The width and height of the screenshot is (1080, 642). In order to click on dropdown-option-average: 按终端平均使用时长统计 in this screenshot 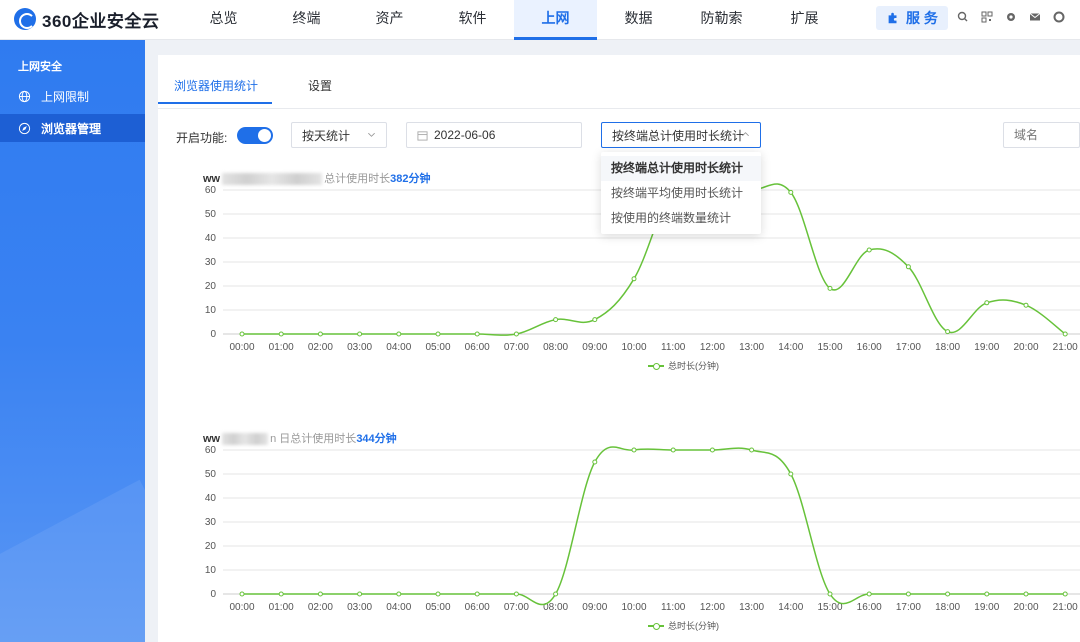, I will do `click(681, 193)`.